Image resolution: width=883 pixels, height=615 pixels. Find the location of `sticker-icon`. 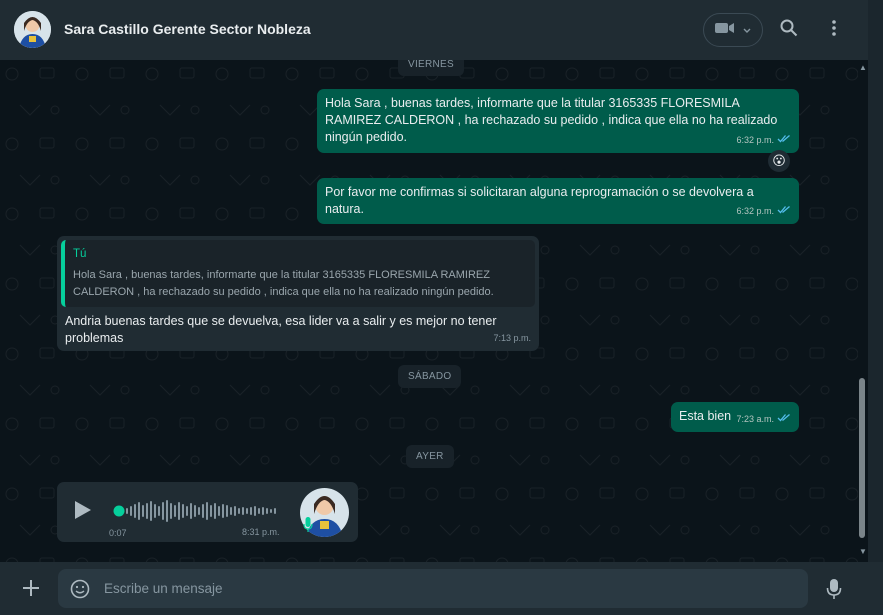

sticker-icon is located at coordinates (80, 591).